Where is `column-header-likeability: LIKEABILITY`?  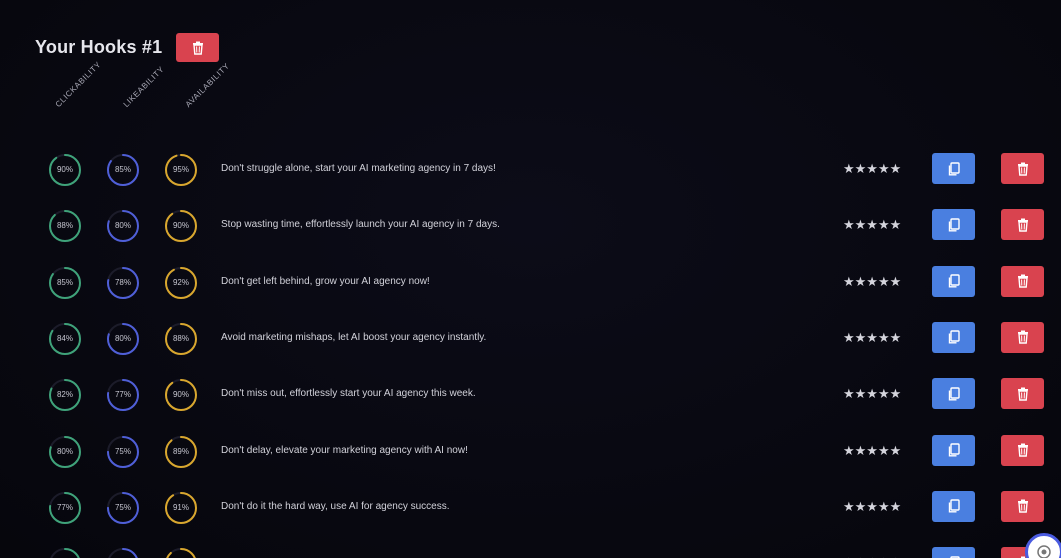
column-header-likeability: LIKEABILITY is located at coordinates (143, 86).